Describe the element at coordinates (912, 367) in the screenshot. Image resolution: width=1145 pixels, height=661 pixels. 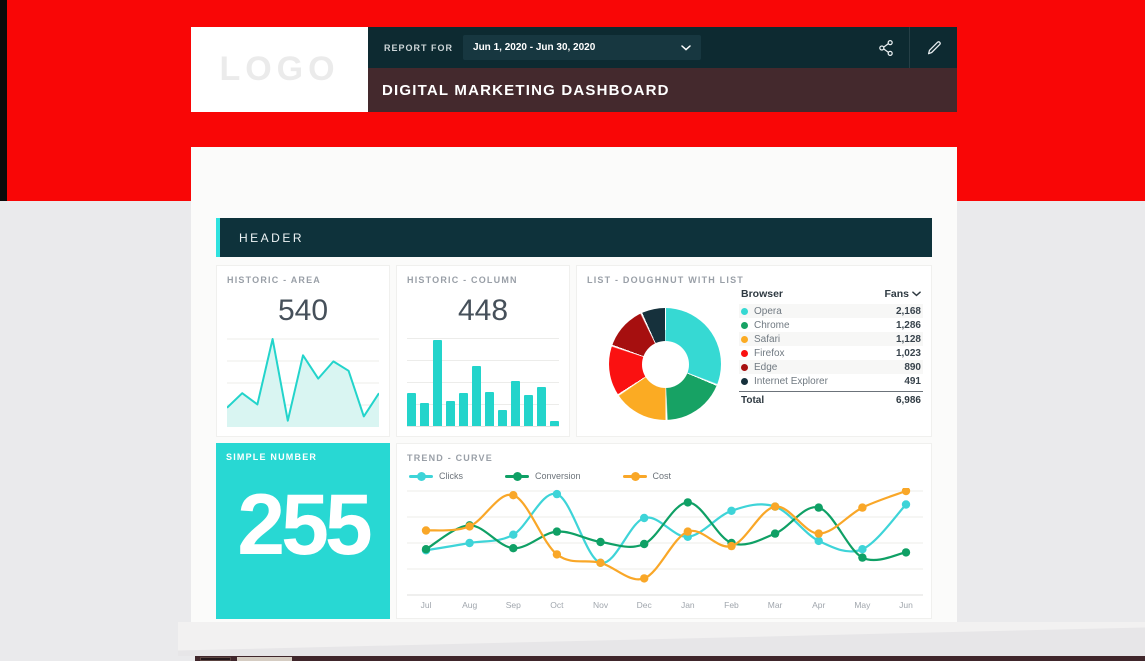
I see `fans-value: 890` at that location.